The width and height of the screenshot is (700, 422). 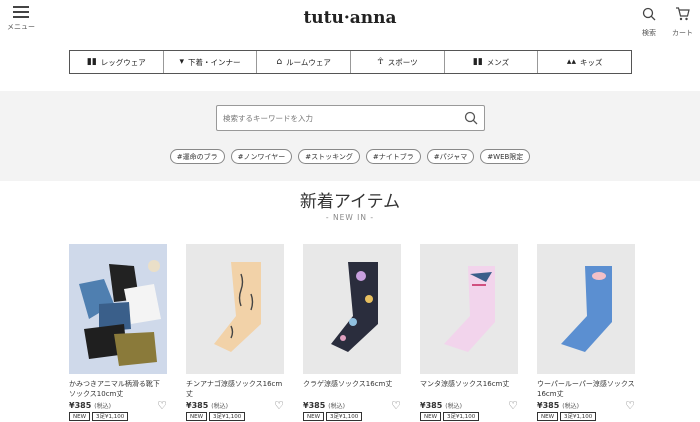 What do you see at coordinates (214, 62) in the screenshot?
I see `nav-item-label: 下着・インナー` at bounding box center [214, 62].